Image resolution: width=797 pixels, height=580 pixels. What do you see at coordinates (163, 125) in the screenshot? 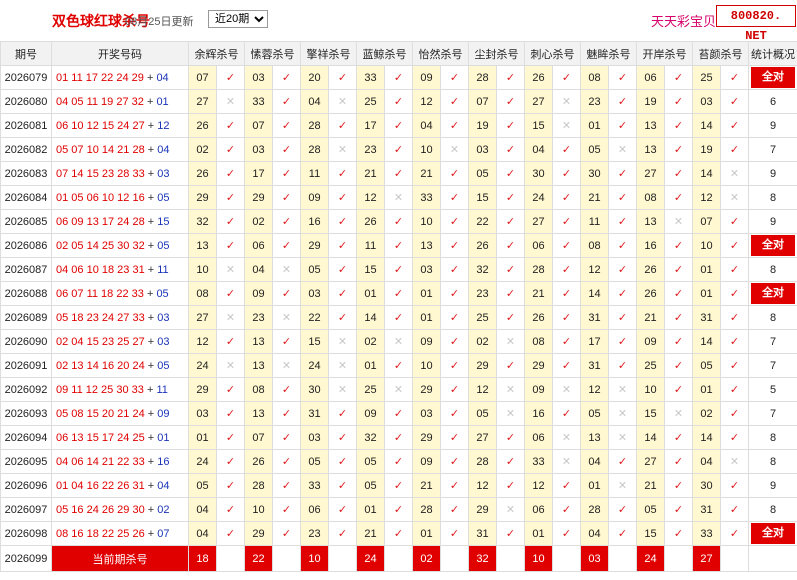
I see `blue-ball: 12` at bounding box center [163, 125].